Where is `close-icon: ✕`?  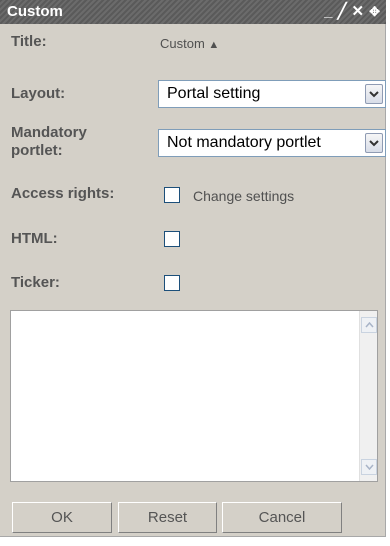
close-icon: ✕ is located at coordinates (358, 12).